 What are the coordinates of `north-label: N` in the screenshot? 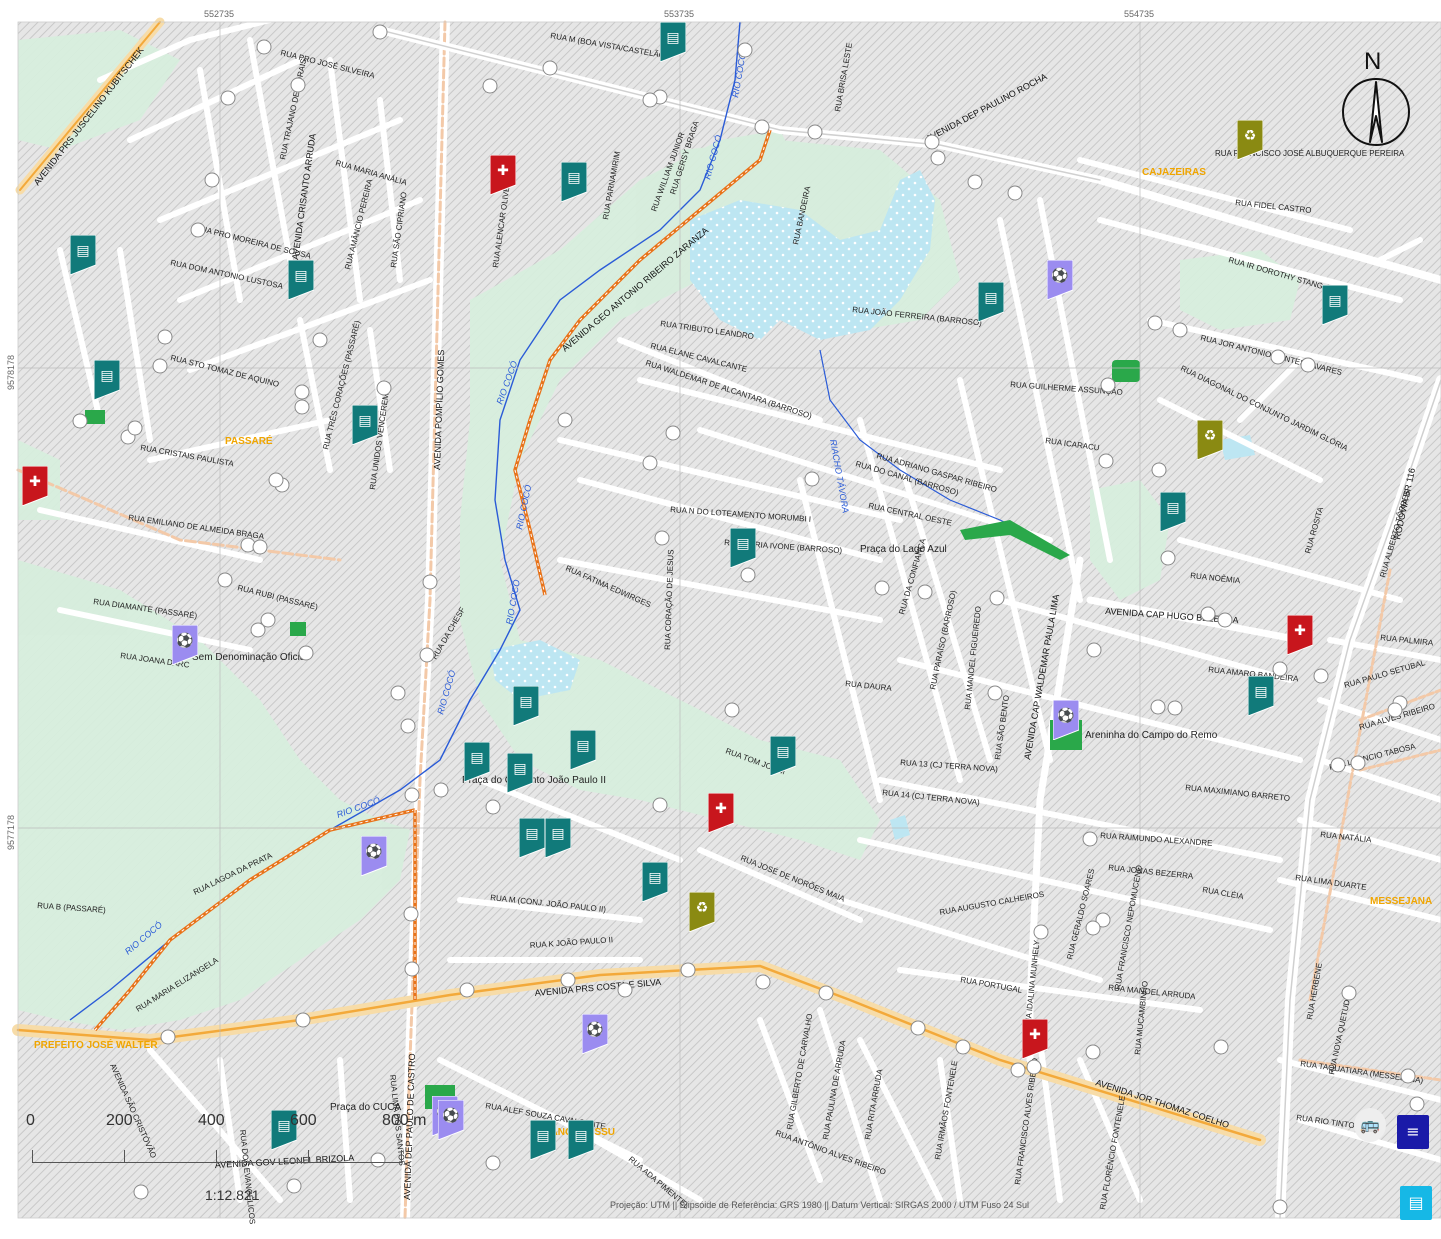 It's located at (1373, 61).